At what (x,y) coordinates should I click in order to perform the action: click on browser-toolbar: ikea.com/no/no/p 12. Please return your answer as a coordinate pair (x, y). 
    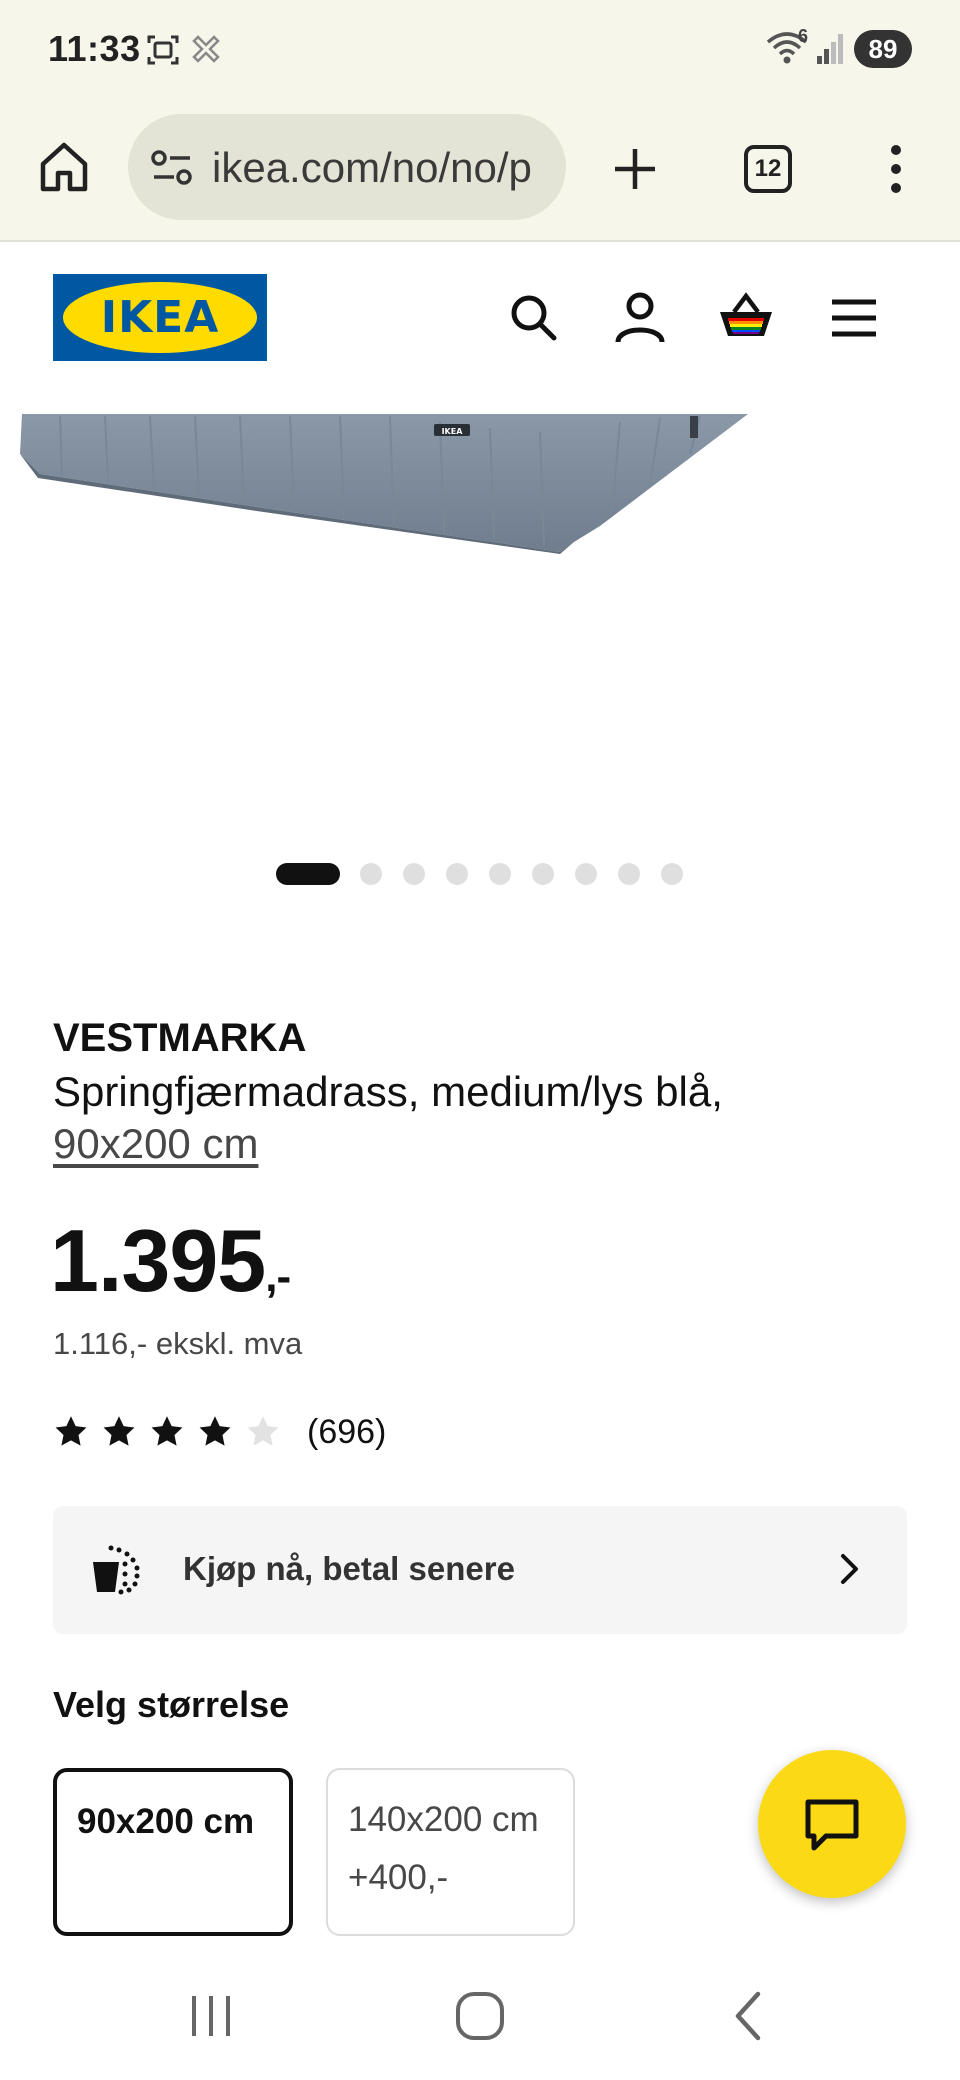
    Looking at the image, I should click on (480, 171).